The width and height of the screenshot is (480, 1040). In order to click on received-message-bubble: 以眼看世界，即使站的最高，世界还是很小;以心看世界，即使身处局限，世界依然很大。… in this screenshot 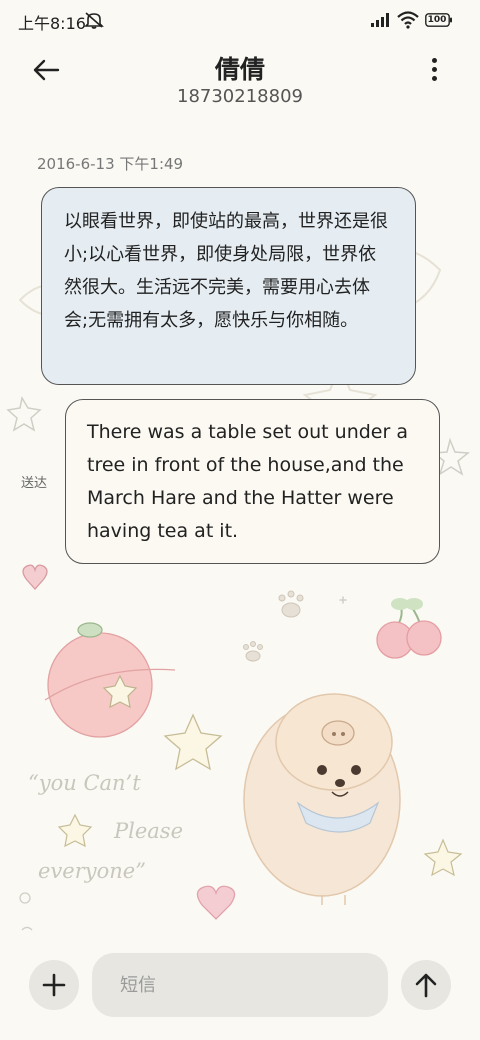, I will do `click(228, 286)`.